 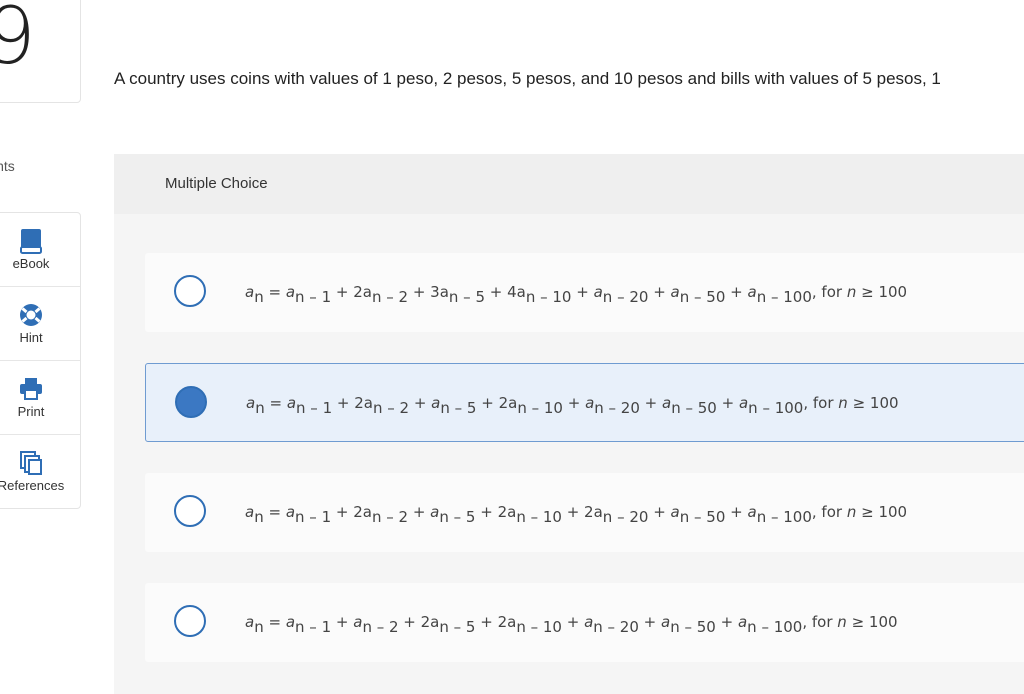 I want to click on references-label: References, so click(x=32, y=485).